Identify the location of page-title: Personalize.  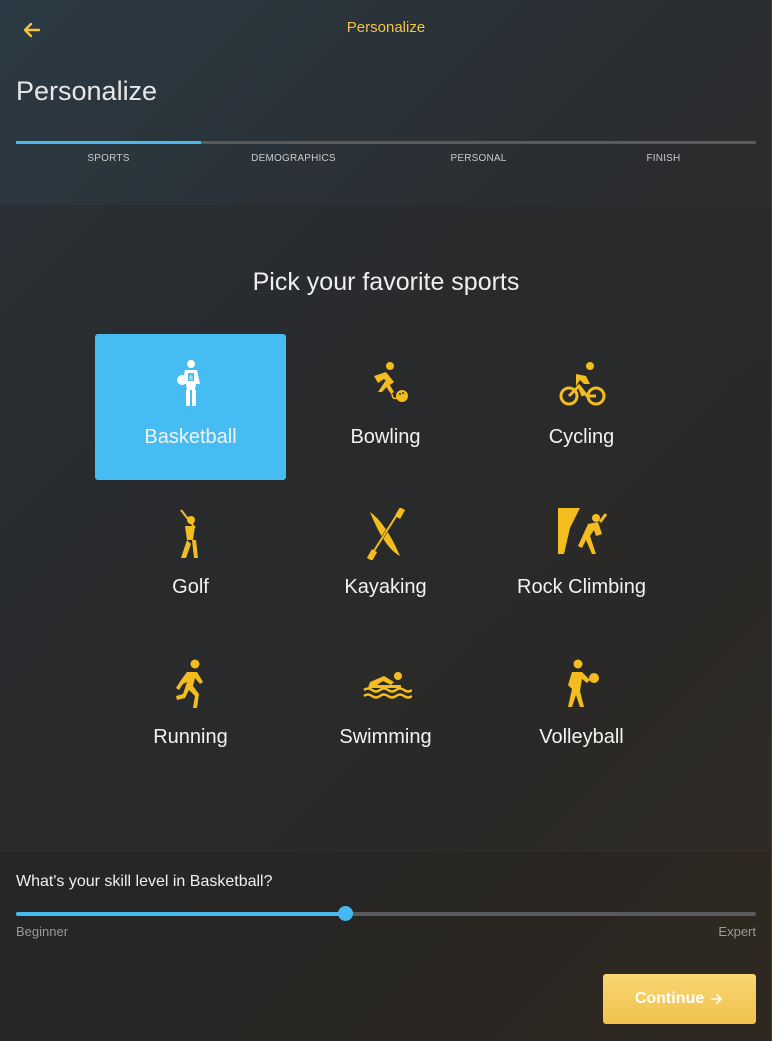
(87, 91).